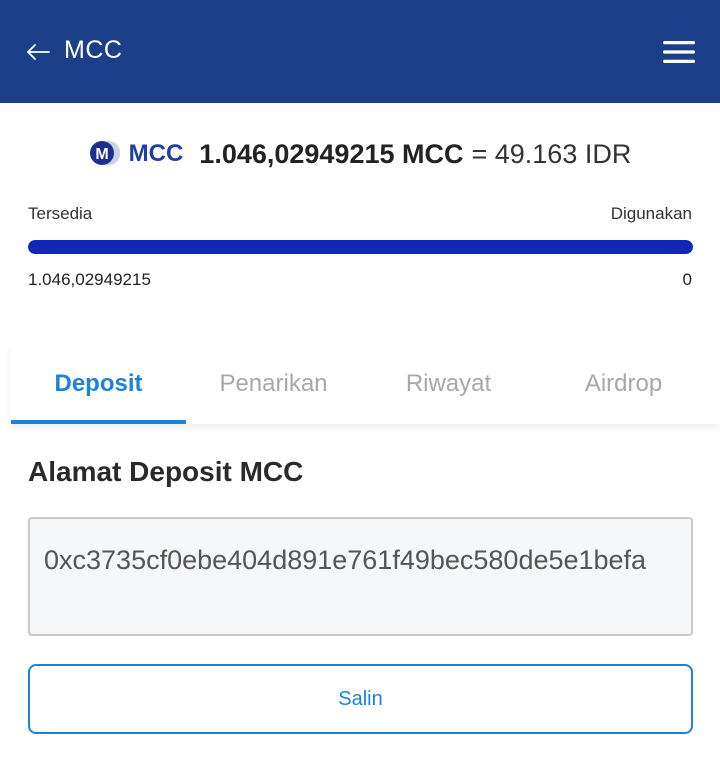  Describe the element at coordinates (89, 279) in the screenshot. I see `available-value: 1.046,02949215` at that location.